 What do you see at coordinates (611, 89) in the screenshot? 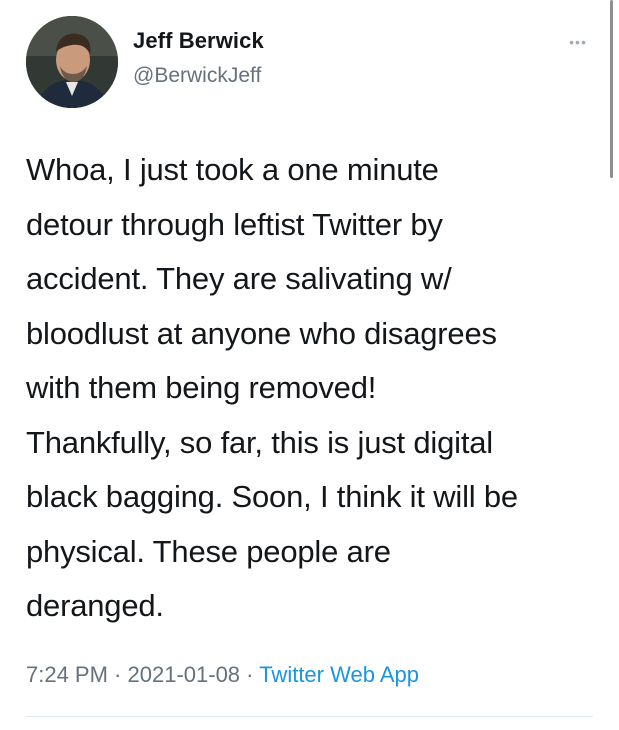
I see `scrollbar` at bounding box center [611, 89].